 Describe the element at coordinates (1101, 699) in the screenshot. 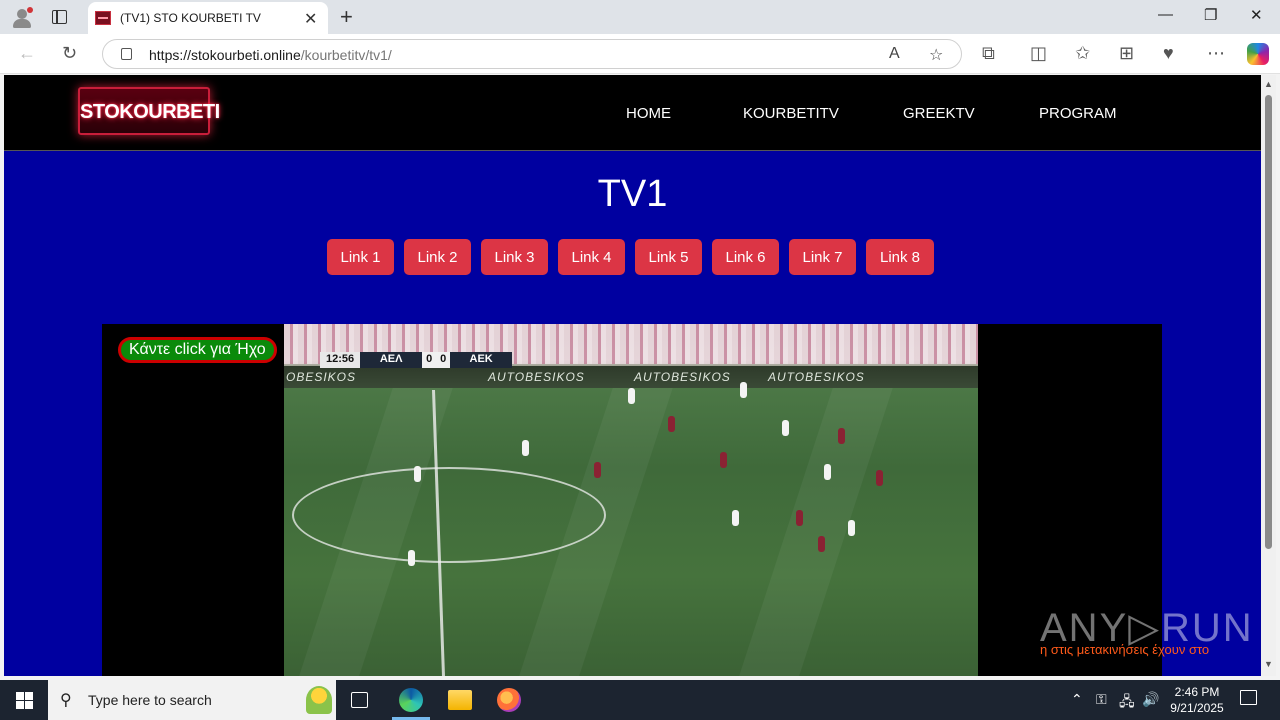

I see `security-tray-icon: ⚿` at that location.